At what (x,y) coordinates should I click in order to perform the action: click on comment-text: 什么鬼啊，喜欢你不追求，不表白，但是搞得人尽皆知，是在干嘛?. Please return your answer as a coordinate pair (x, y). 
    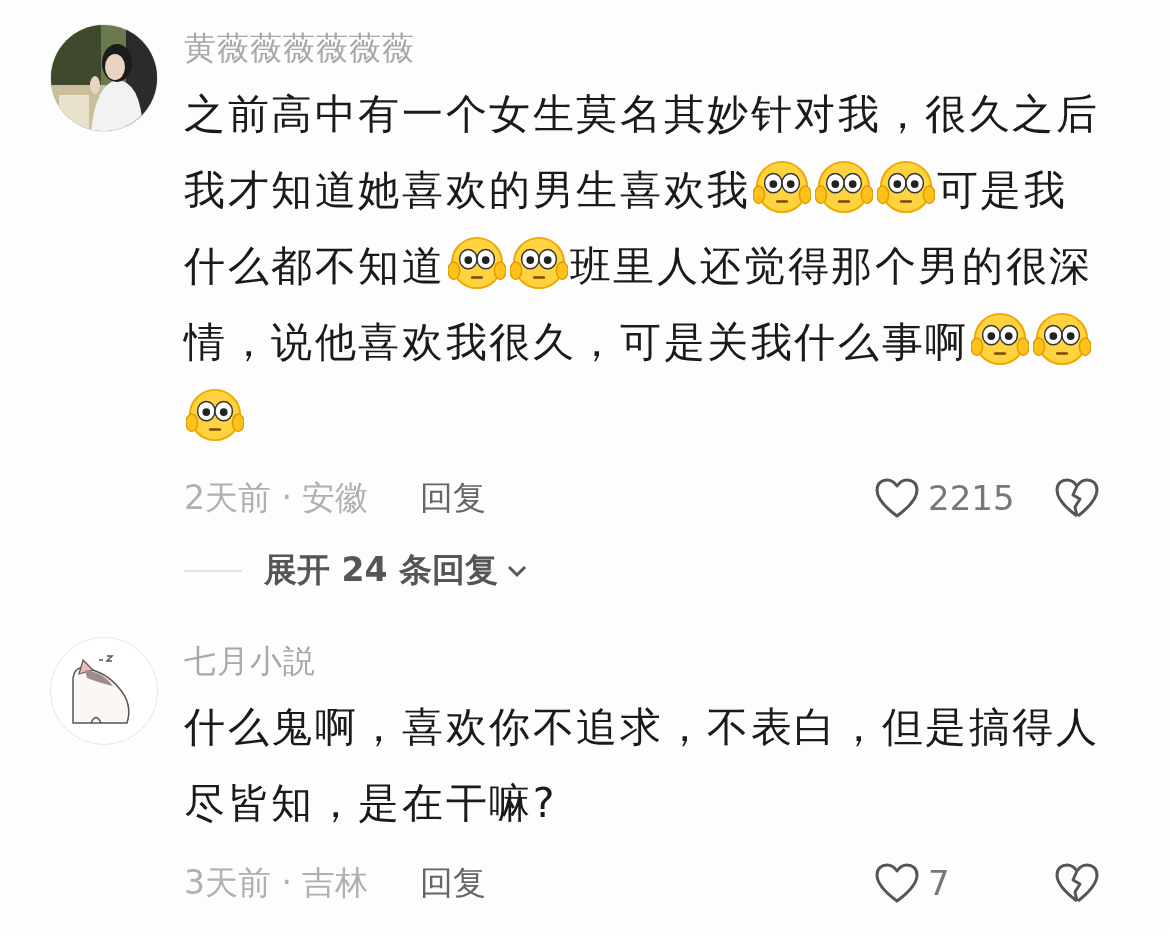
    Looking at the image, I should click on (642, 765).